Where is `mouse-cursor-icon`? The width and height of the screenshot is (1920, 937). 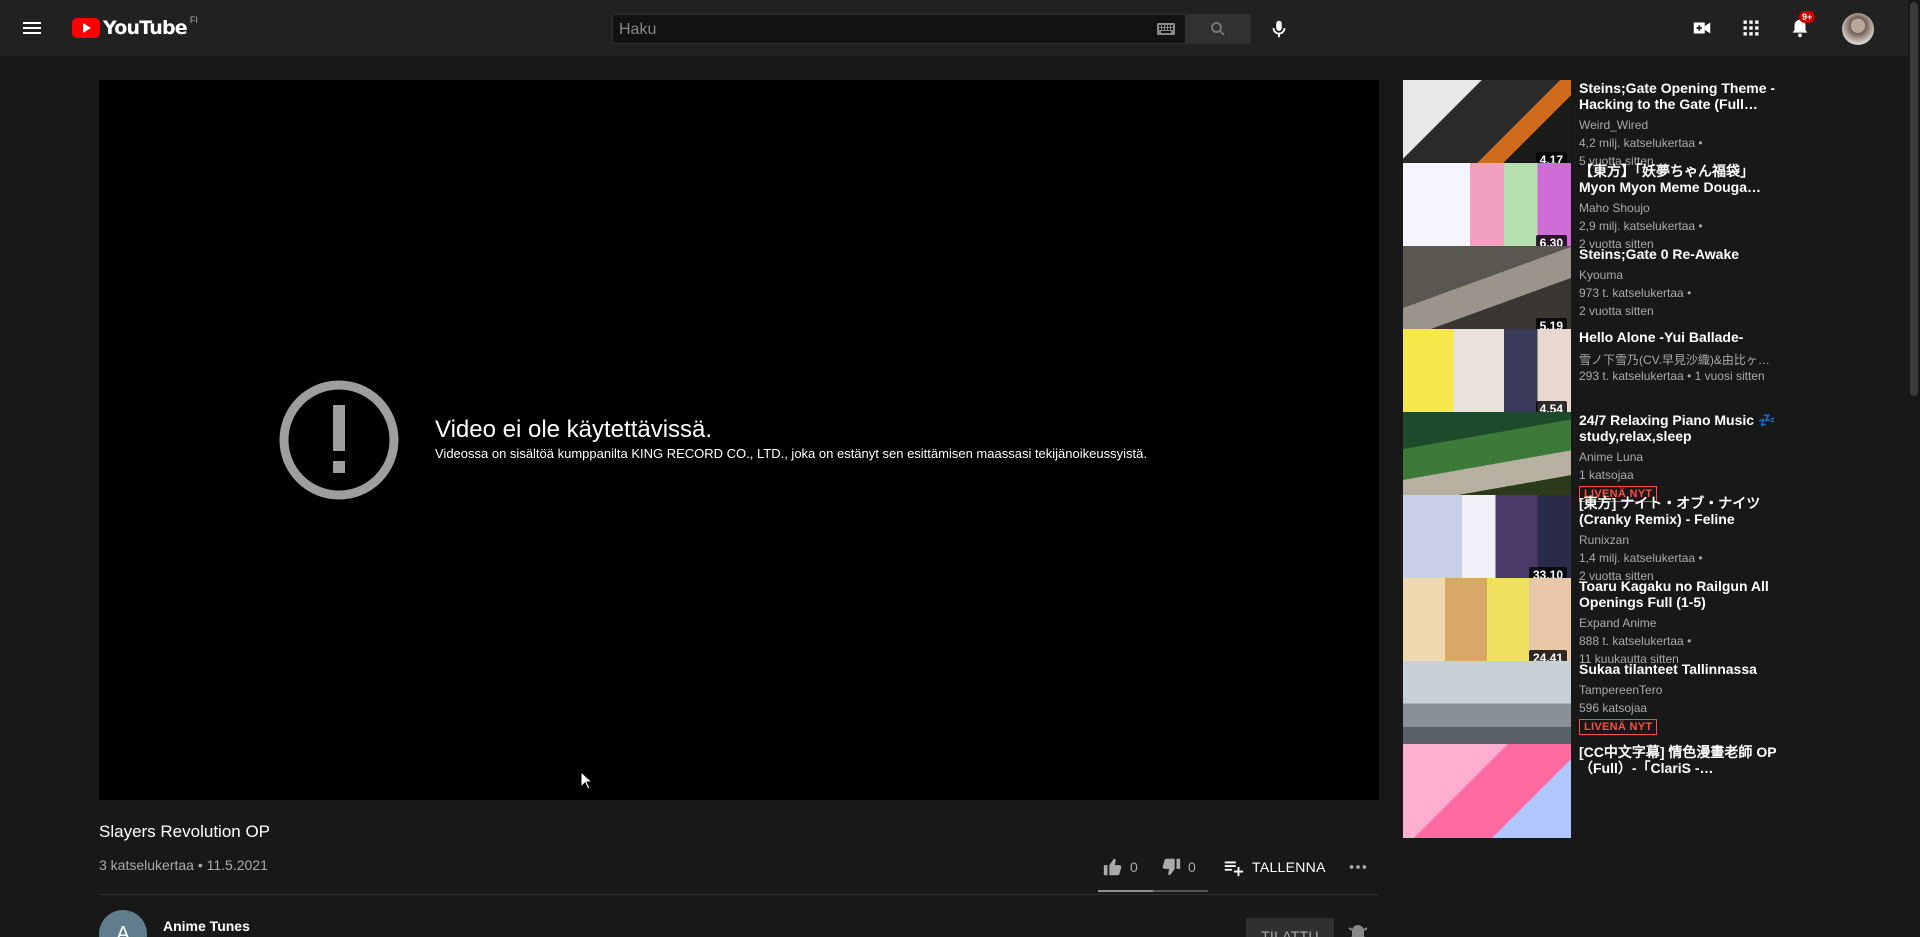 mouse-cursor-icon is located at coordinates (587, 781).